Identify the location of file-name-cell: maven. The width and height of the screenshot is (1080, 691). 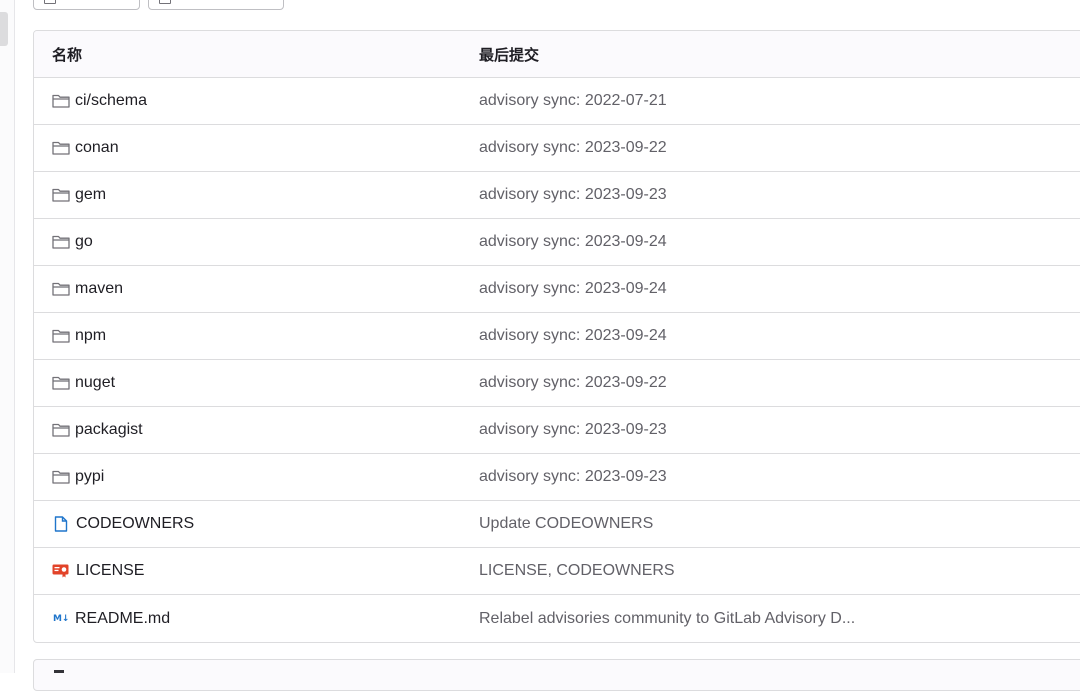
(87, 289).